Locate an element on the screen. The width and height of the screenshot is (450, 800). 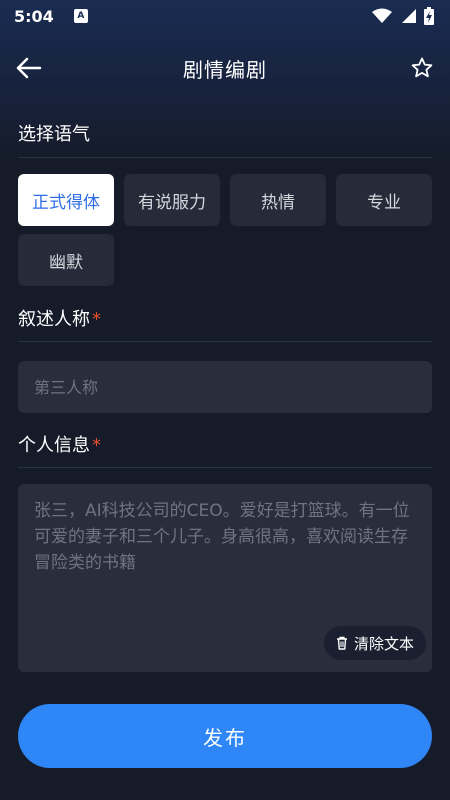
clear-text-button: 清除文本 is located at coordinates (375, 643).